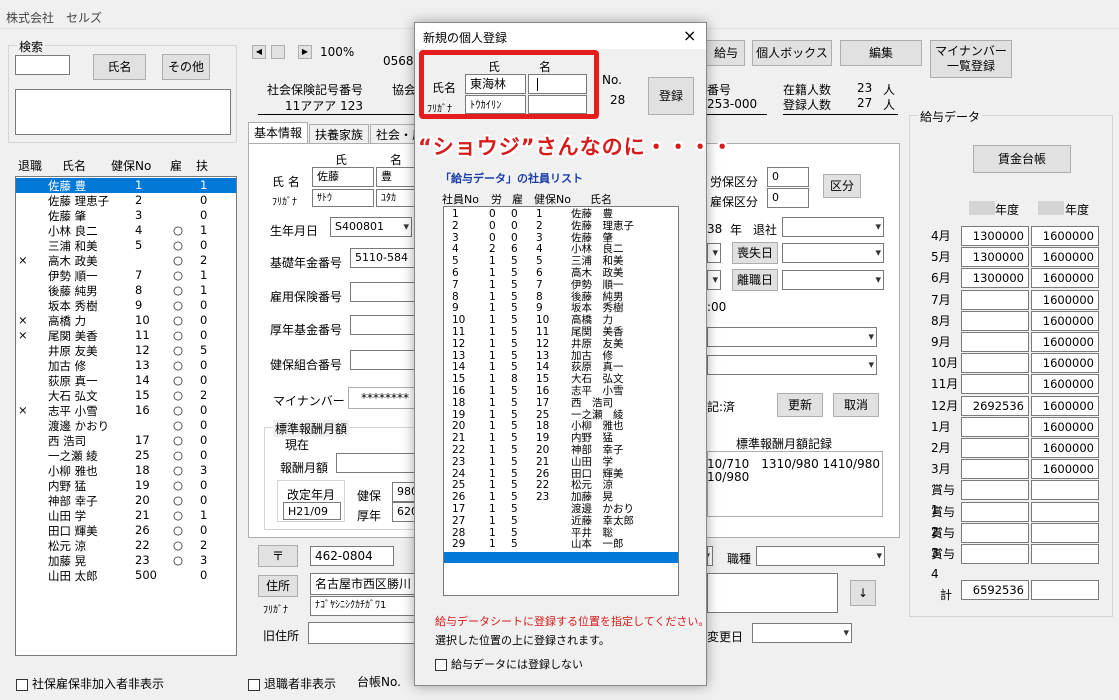  Describe the element at coordinates (559, 320) in the screenshot. I see `dialog-list-item: 10 1 5 10 高橋 力` at that location.